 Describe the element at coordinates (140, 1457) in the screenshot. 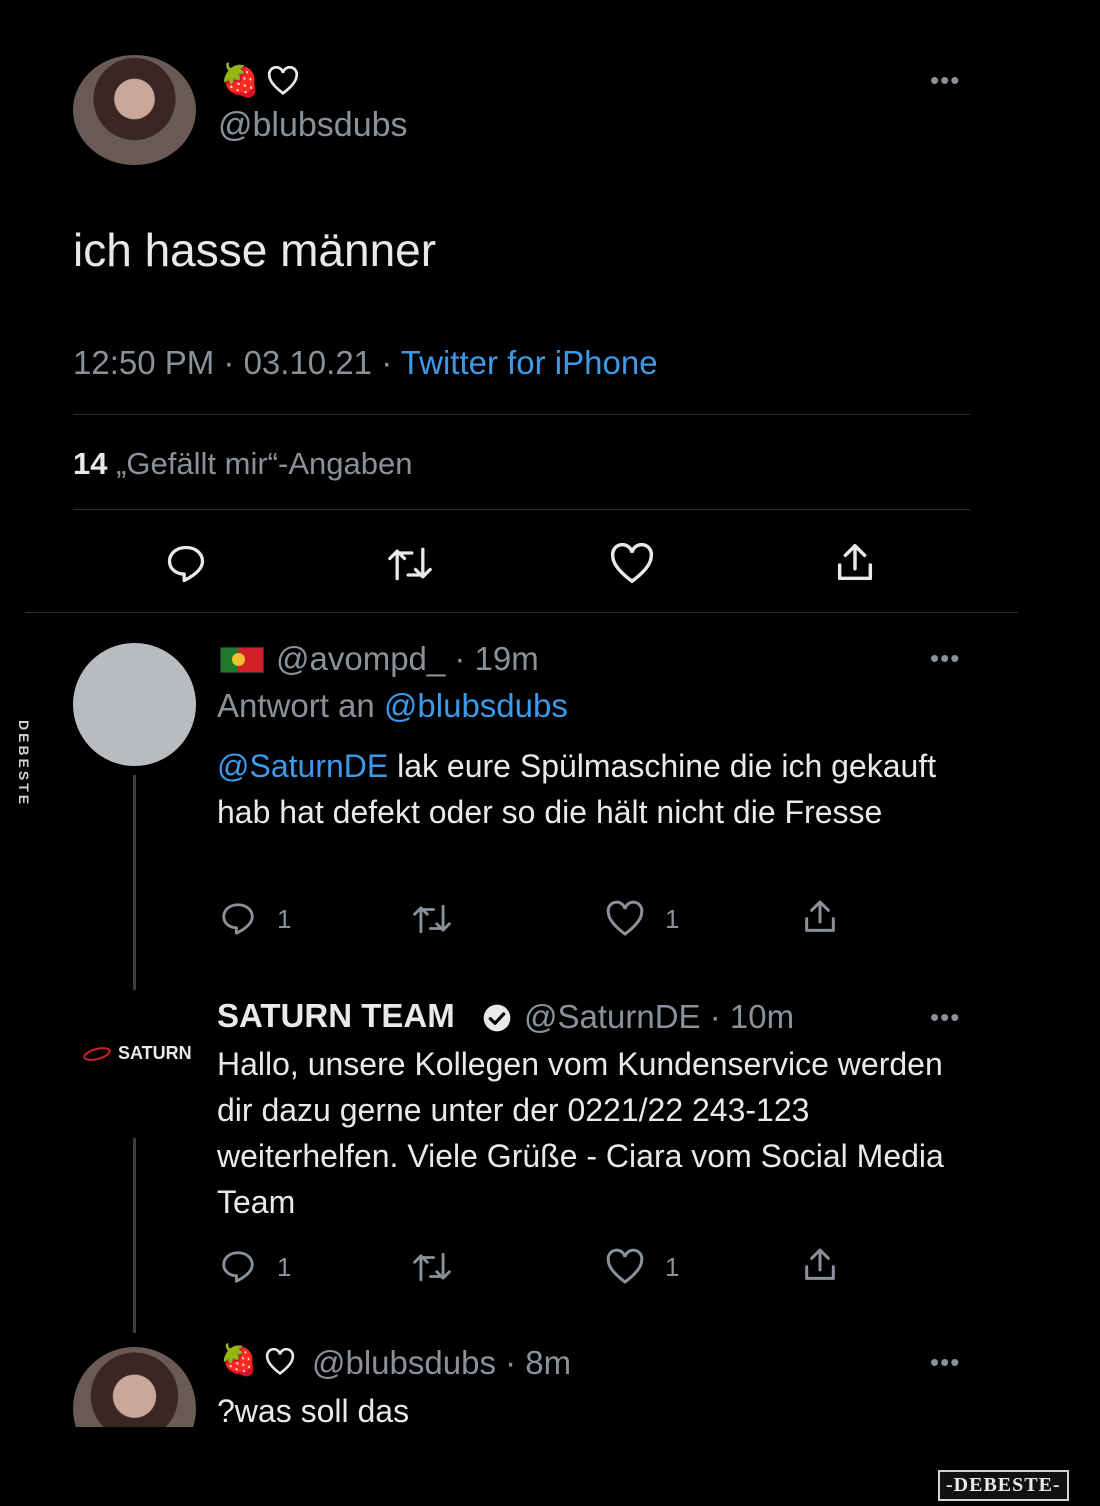

I see `crop-mask` at that location.